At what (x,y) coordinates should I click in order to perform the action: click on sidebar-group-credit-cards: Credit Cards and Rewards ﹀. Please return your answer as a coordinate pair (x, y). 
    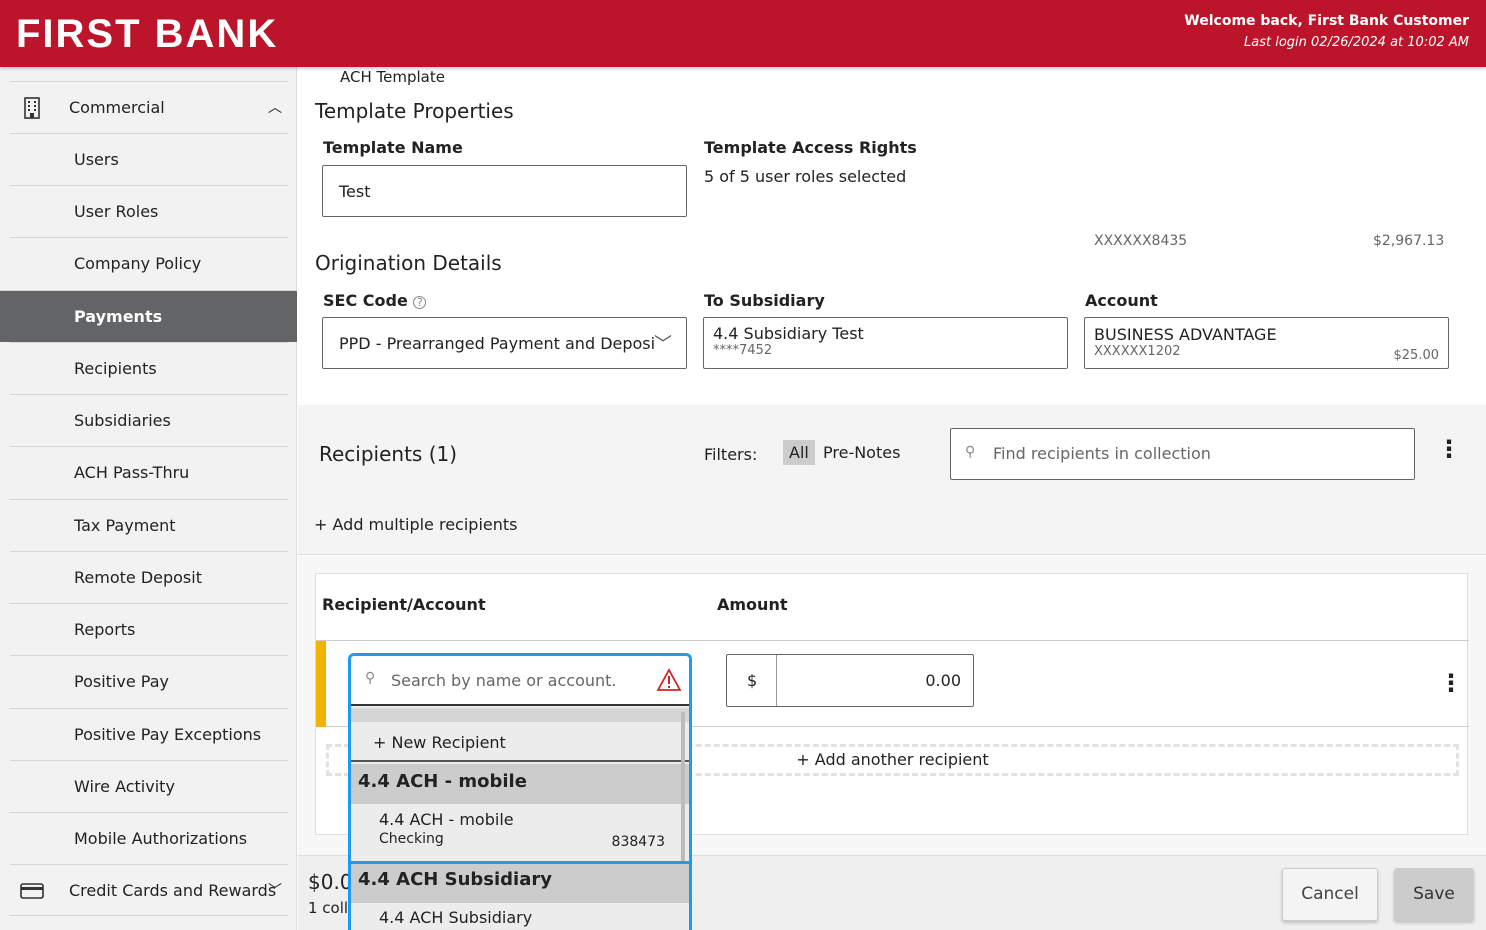
    Looking at the image, I should click on (149, 890).